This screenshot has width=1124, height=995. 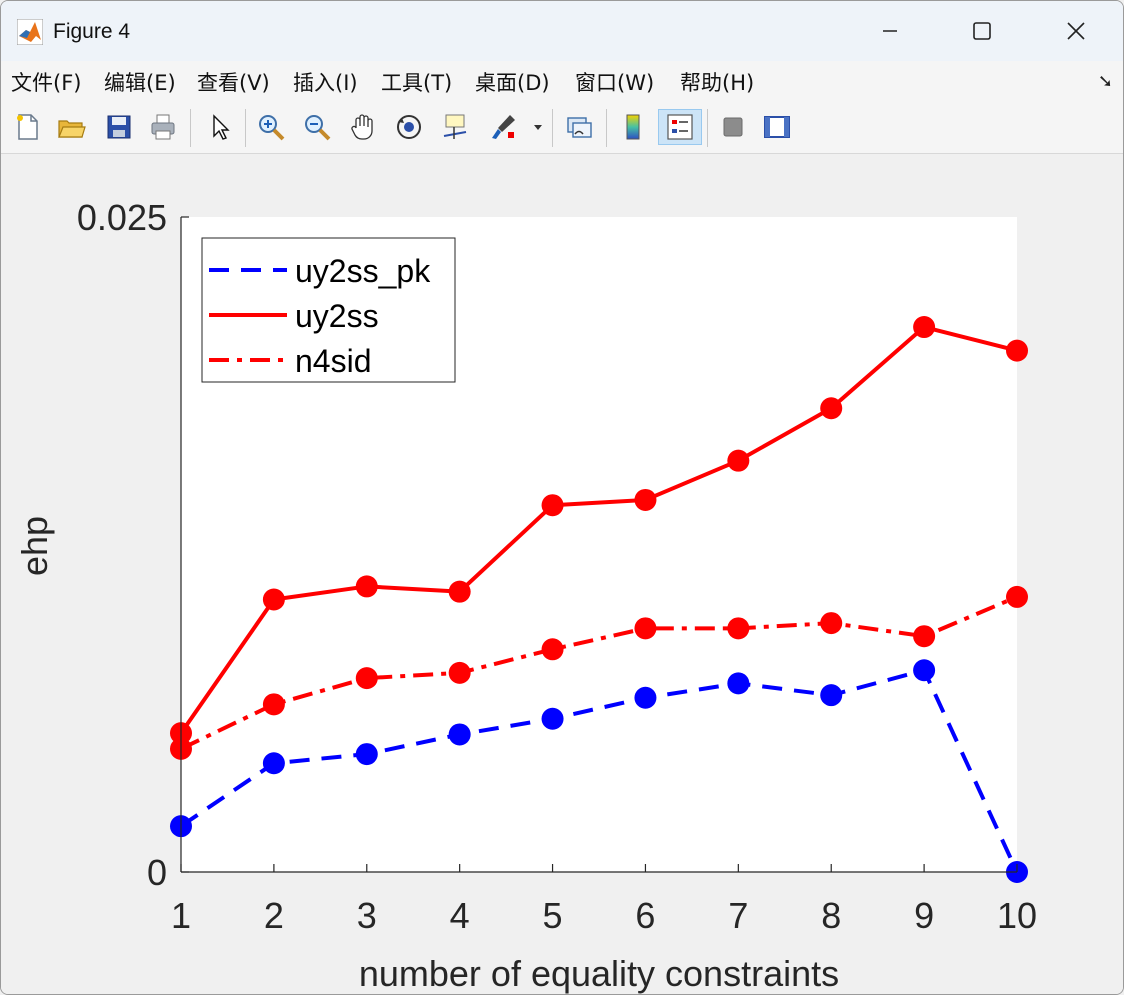 I want to click on colorbar-button, so click(x=633, y=127).